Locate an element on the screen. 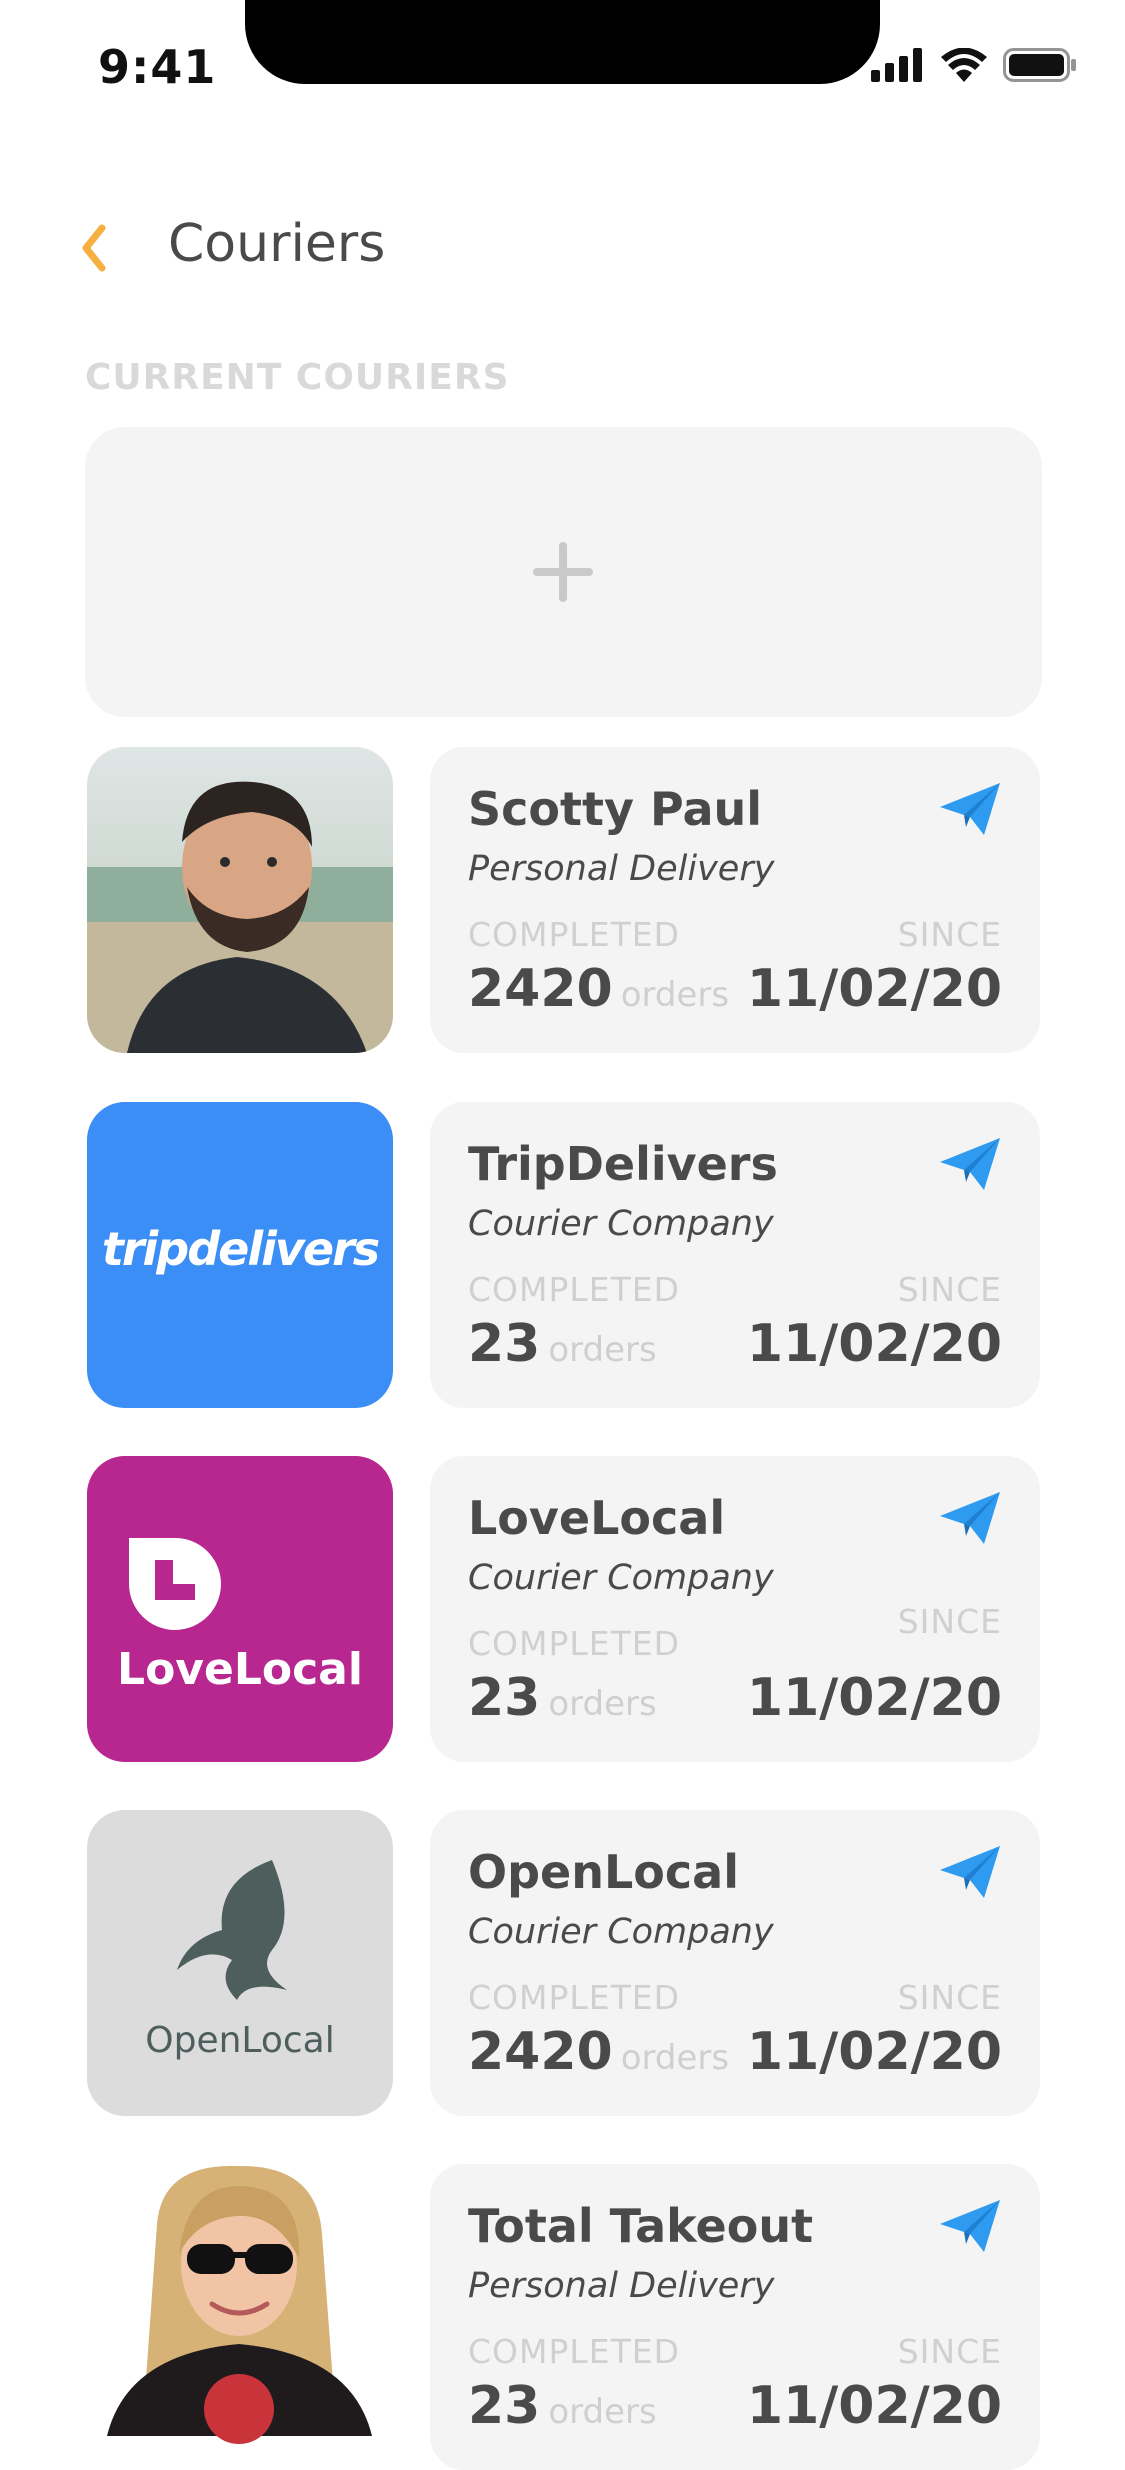 The width and height of the screenshot is (1125, 2470). signal-icon is located at coordinates (896, 65).